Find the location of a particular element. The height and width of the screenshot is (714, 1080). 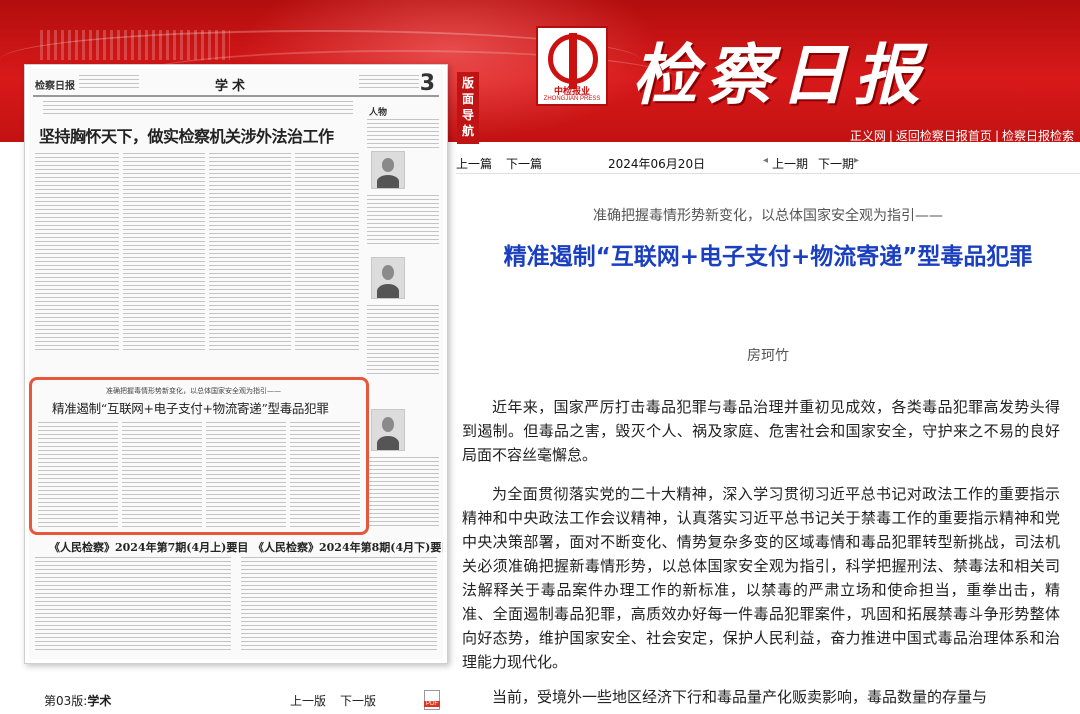

press-logo: 中检报业 ZHONGJIAN PRESS is located at coordinates (572, 66).